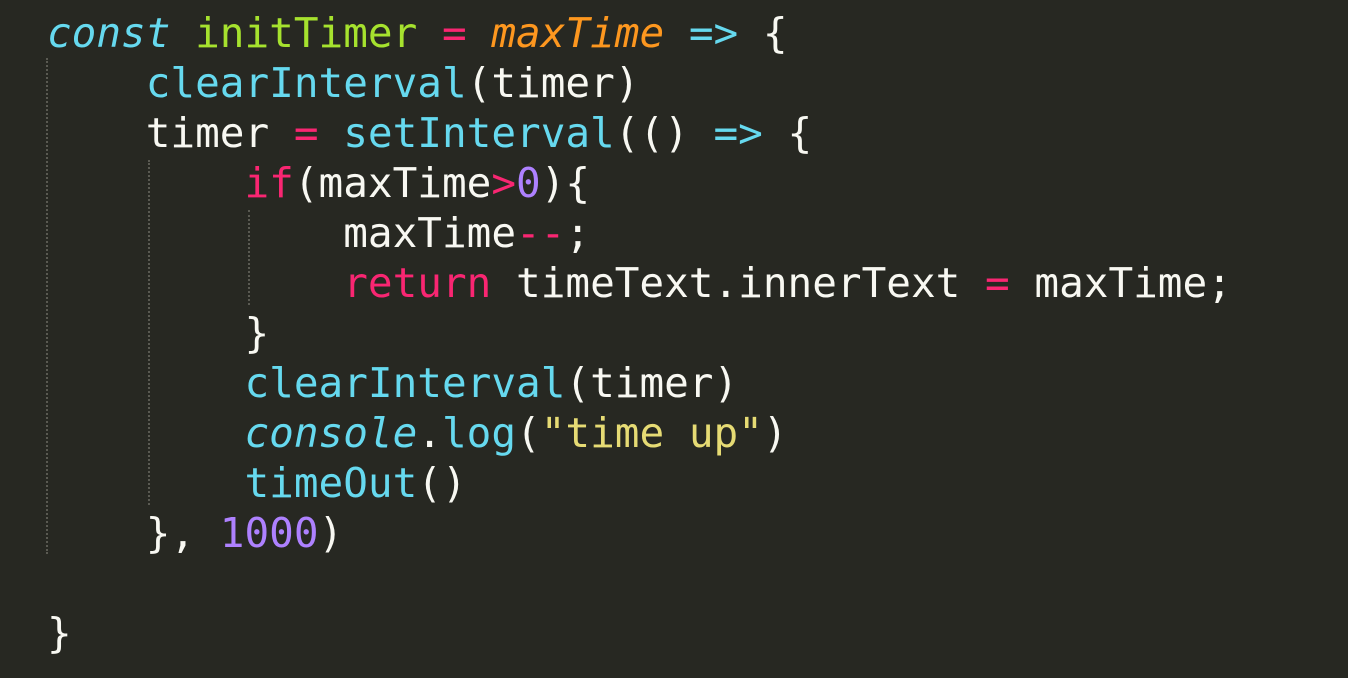 Image resolution: width=1348 pixels, height=678 pixels. I want to click on code-token: (maxTime, so click(392, 183).